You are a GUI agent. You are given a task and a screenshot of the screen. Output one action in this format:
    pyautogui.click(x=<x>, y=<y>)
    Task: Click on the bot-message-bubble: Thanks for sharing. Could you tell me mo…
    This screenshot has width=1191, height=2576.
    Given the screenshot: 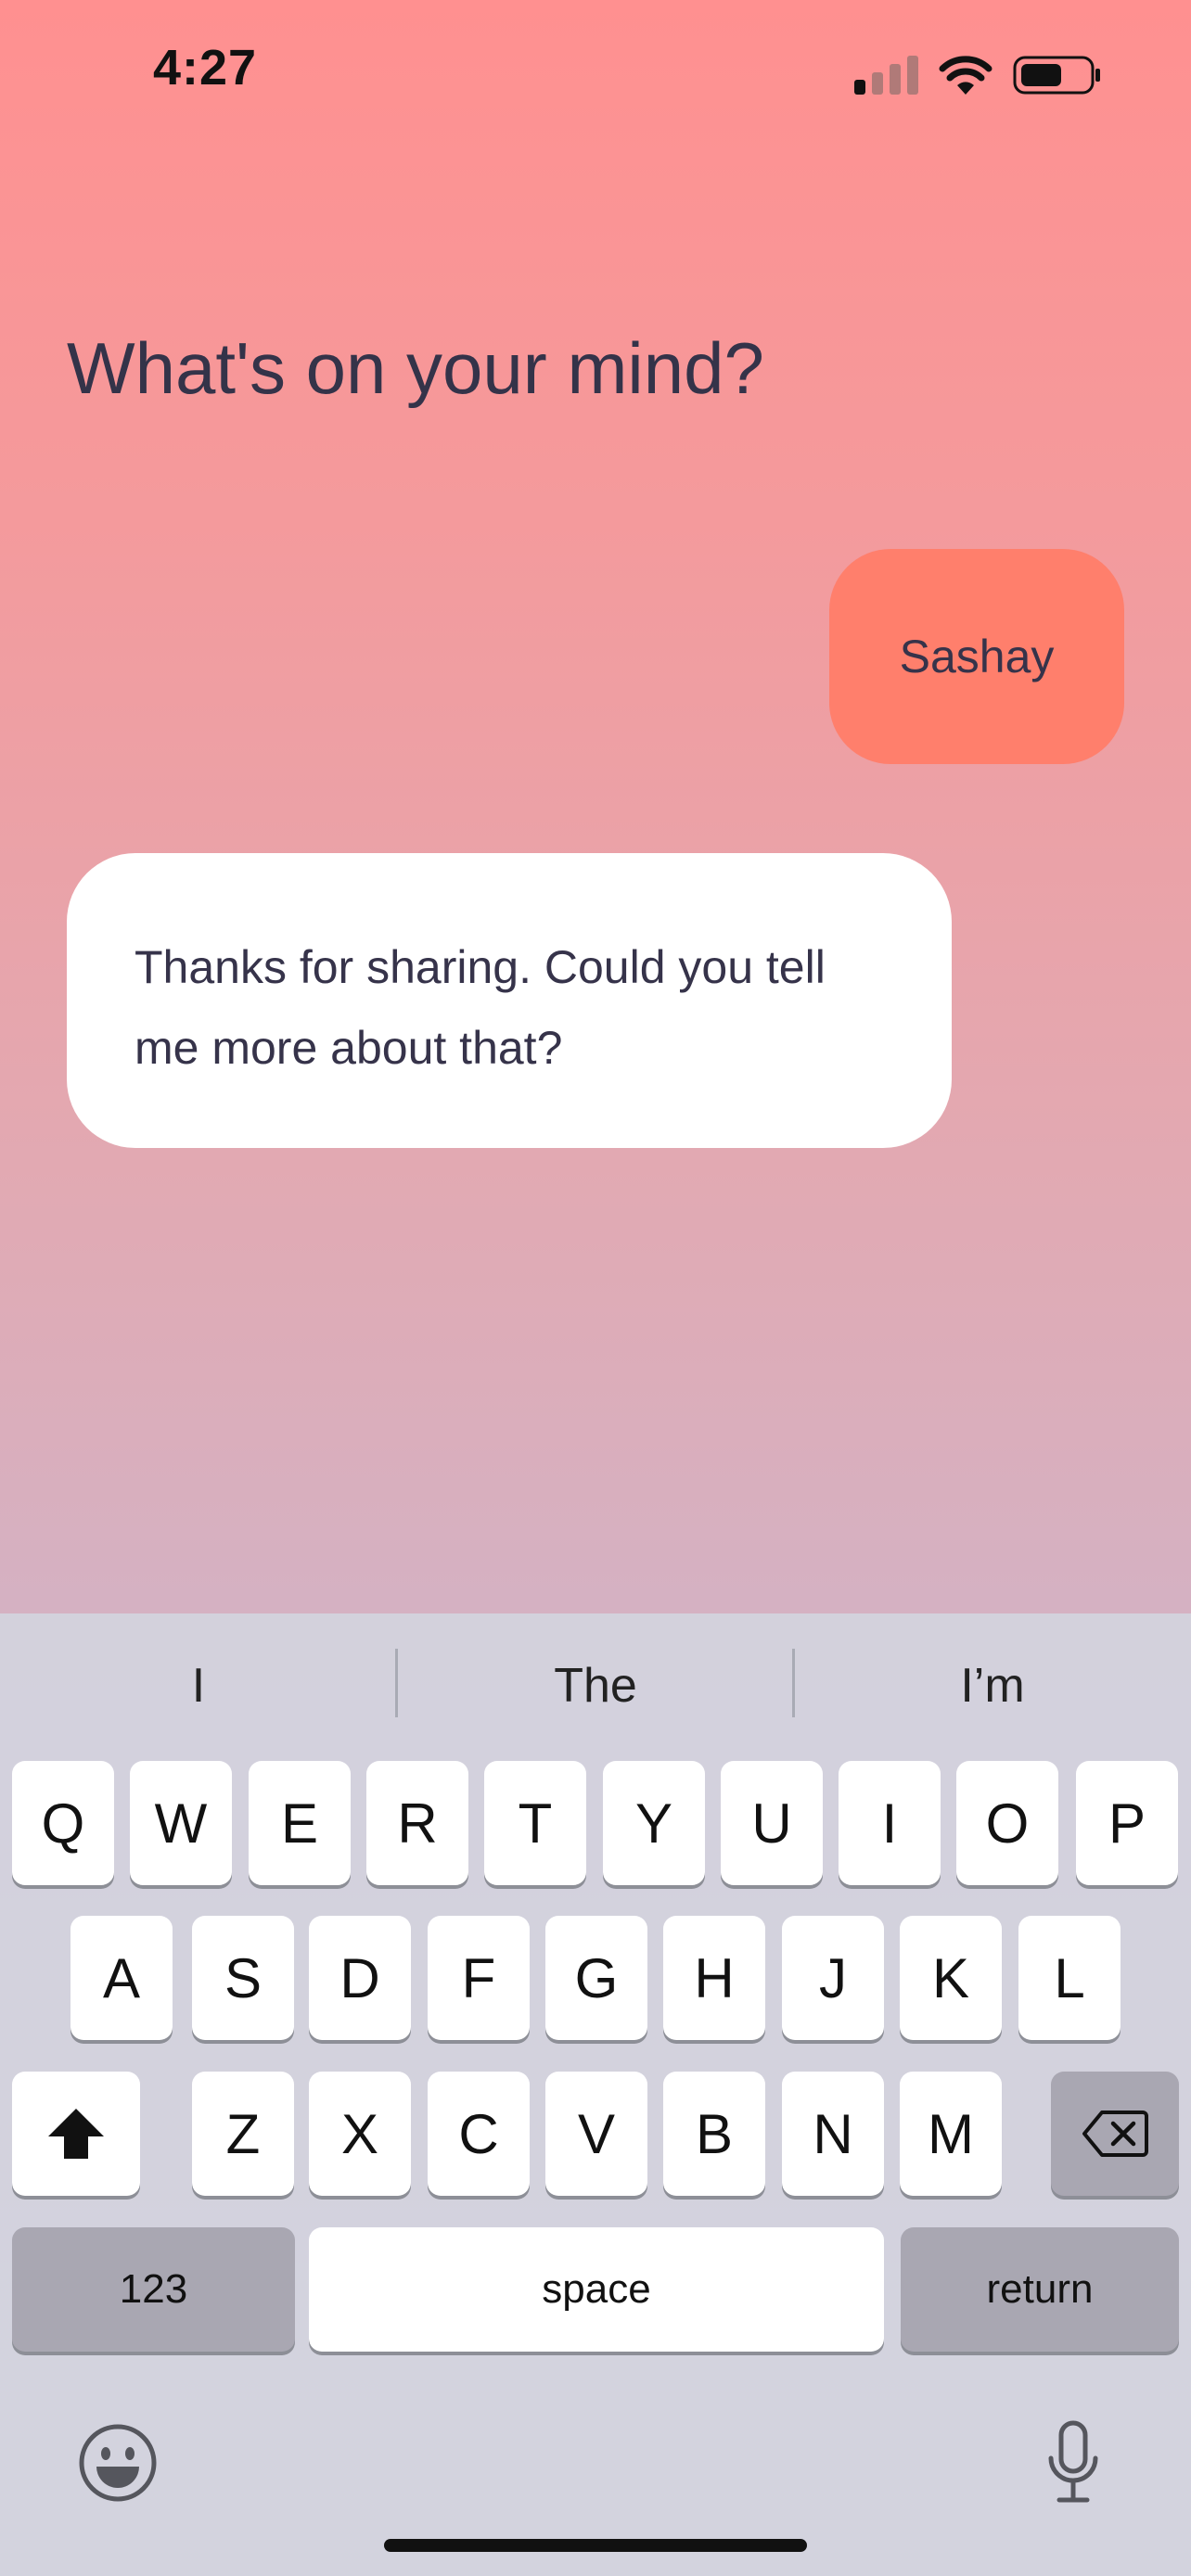 What is the action you would take?
    pyautogui.click(x=510, y=1000)
    